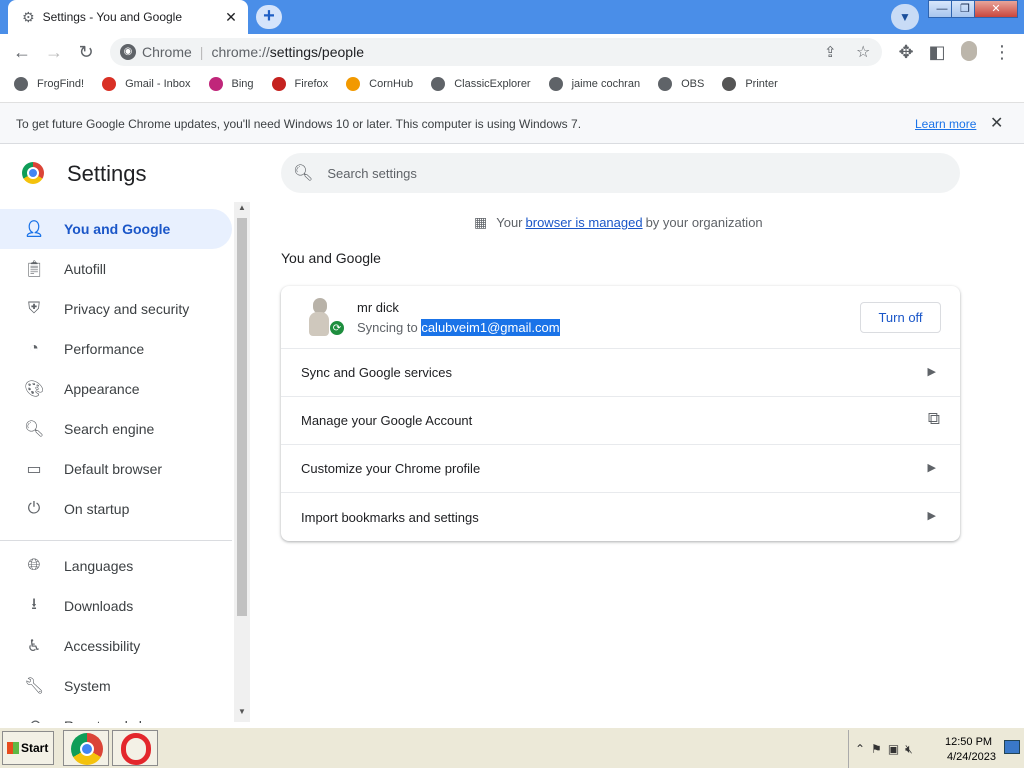 The image size is (1024, 768). What do you see at coordinates (945, 124) in the screenshot?
I see `learn-more-link: Learn more` at bounding box center [945, 124].